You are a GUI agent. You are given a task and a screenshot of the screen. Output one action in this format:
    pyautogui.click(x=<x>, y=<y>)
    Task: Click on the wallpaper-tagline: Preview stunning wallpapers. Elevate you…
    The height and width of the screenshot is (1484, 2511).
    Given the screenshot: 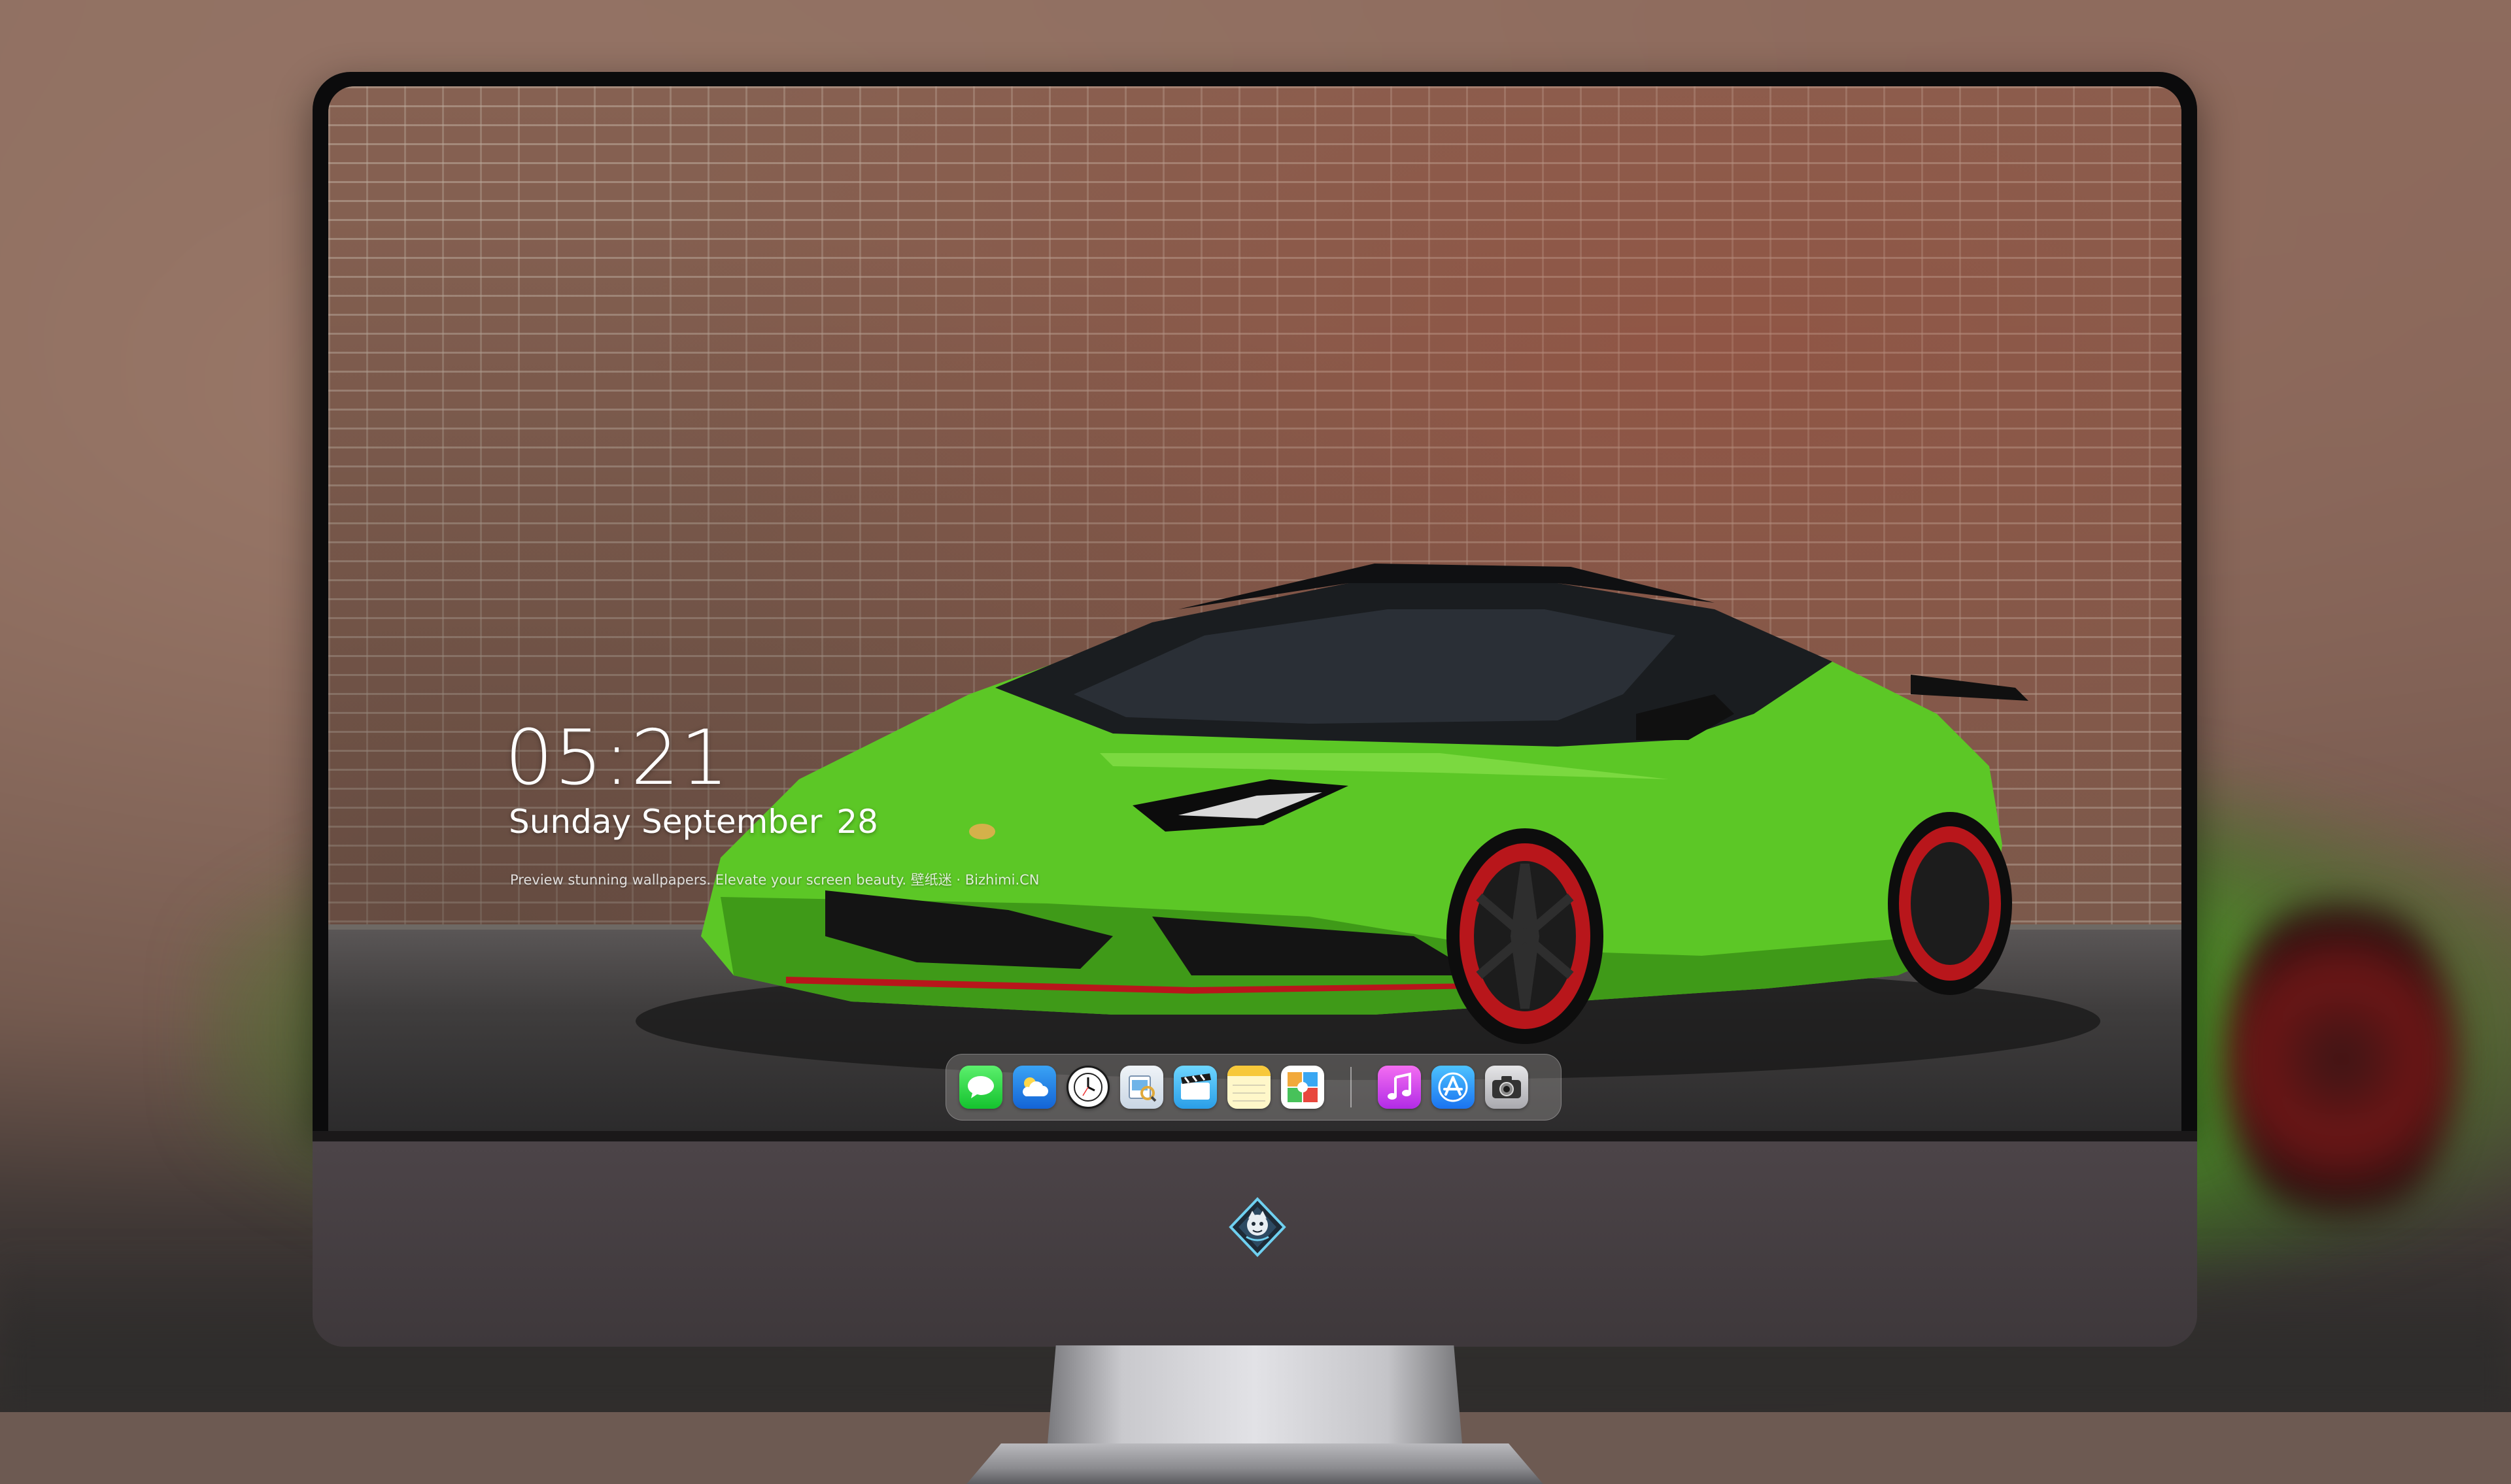 What is the action you would take?
    pyautogui.click(x=775, y=880)
    